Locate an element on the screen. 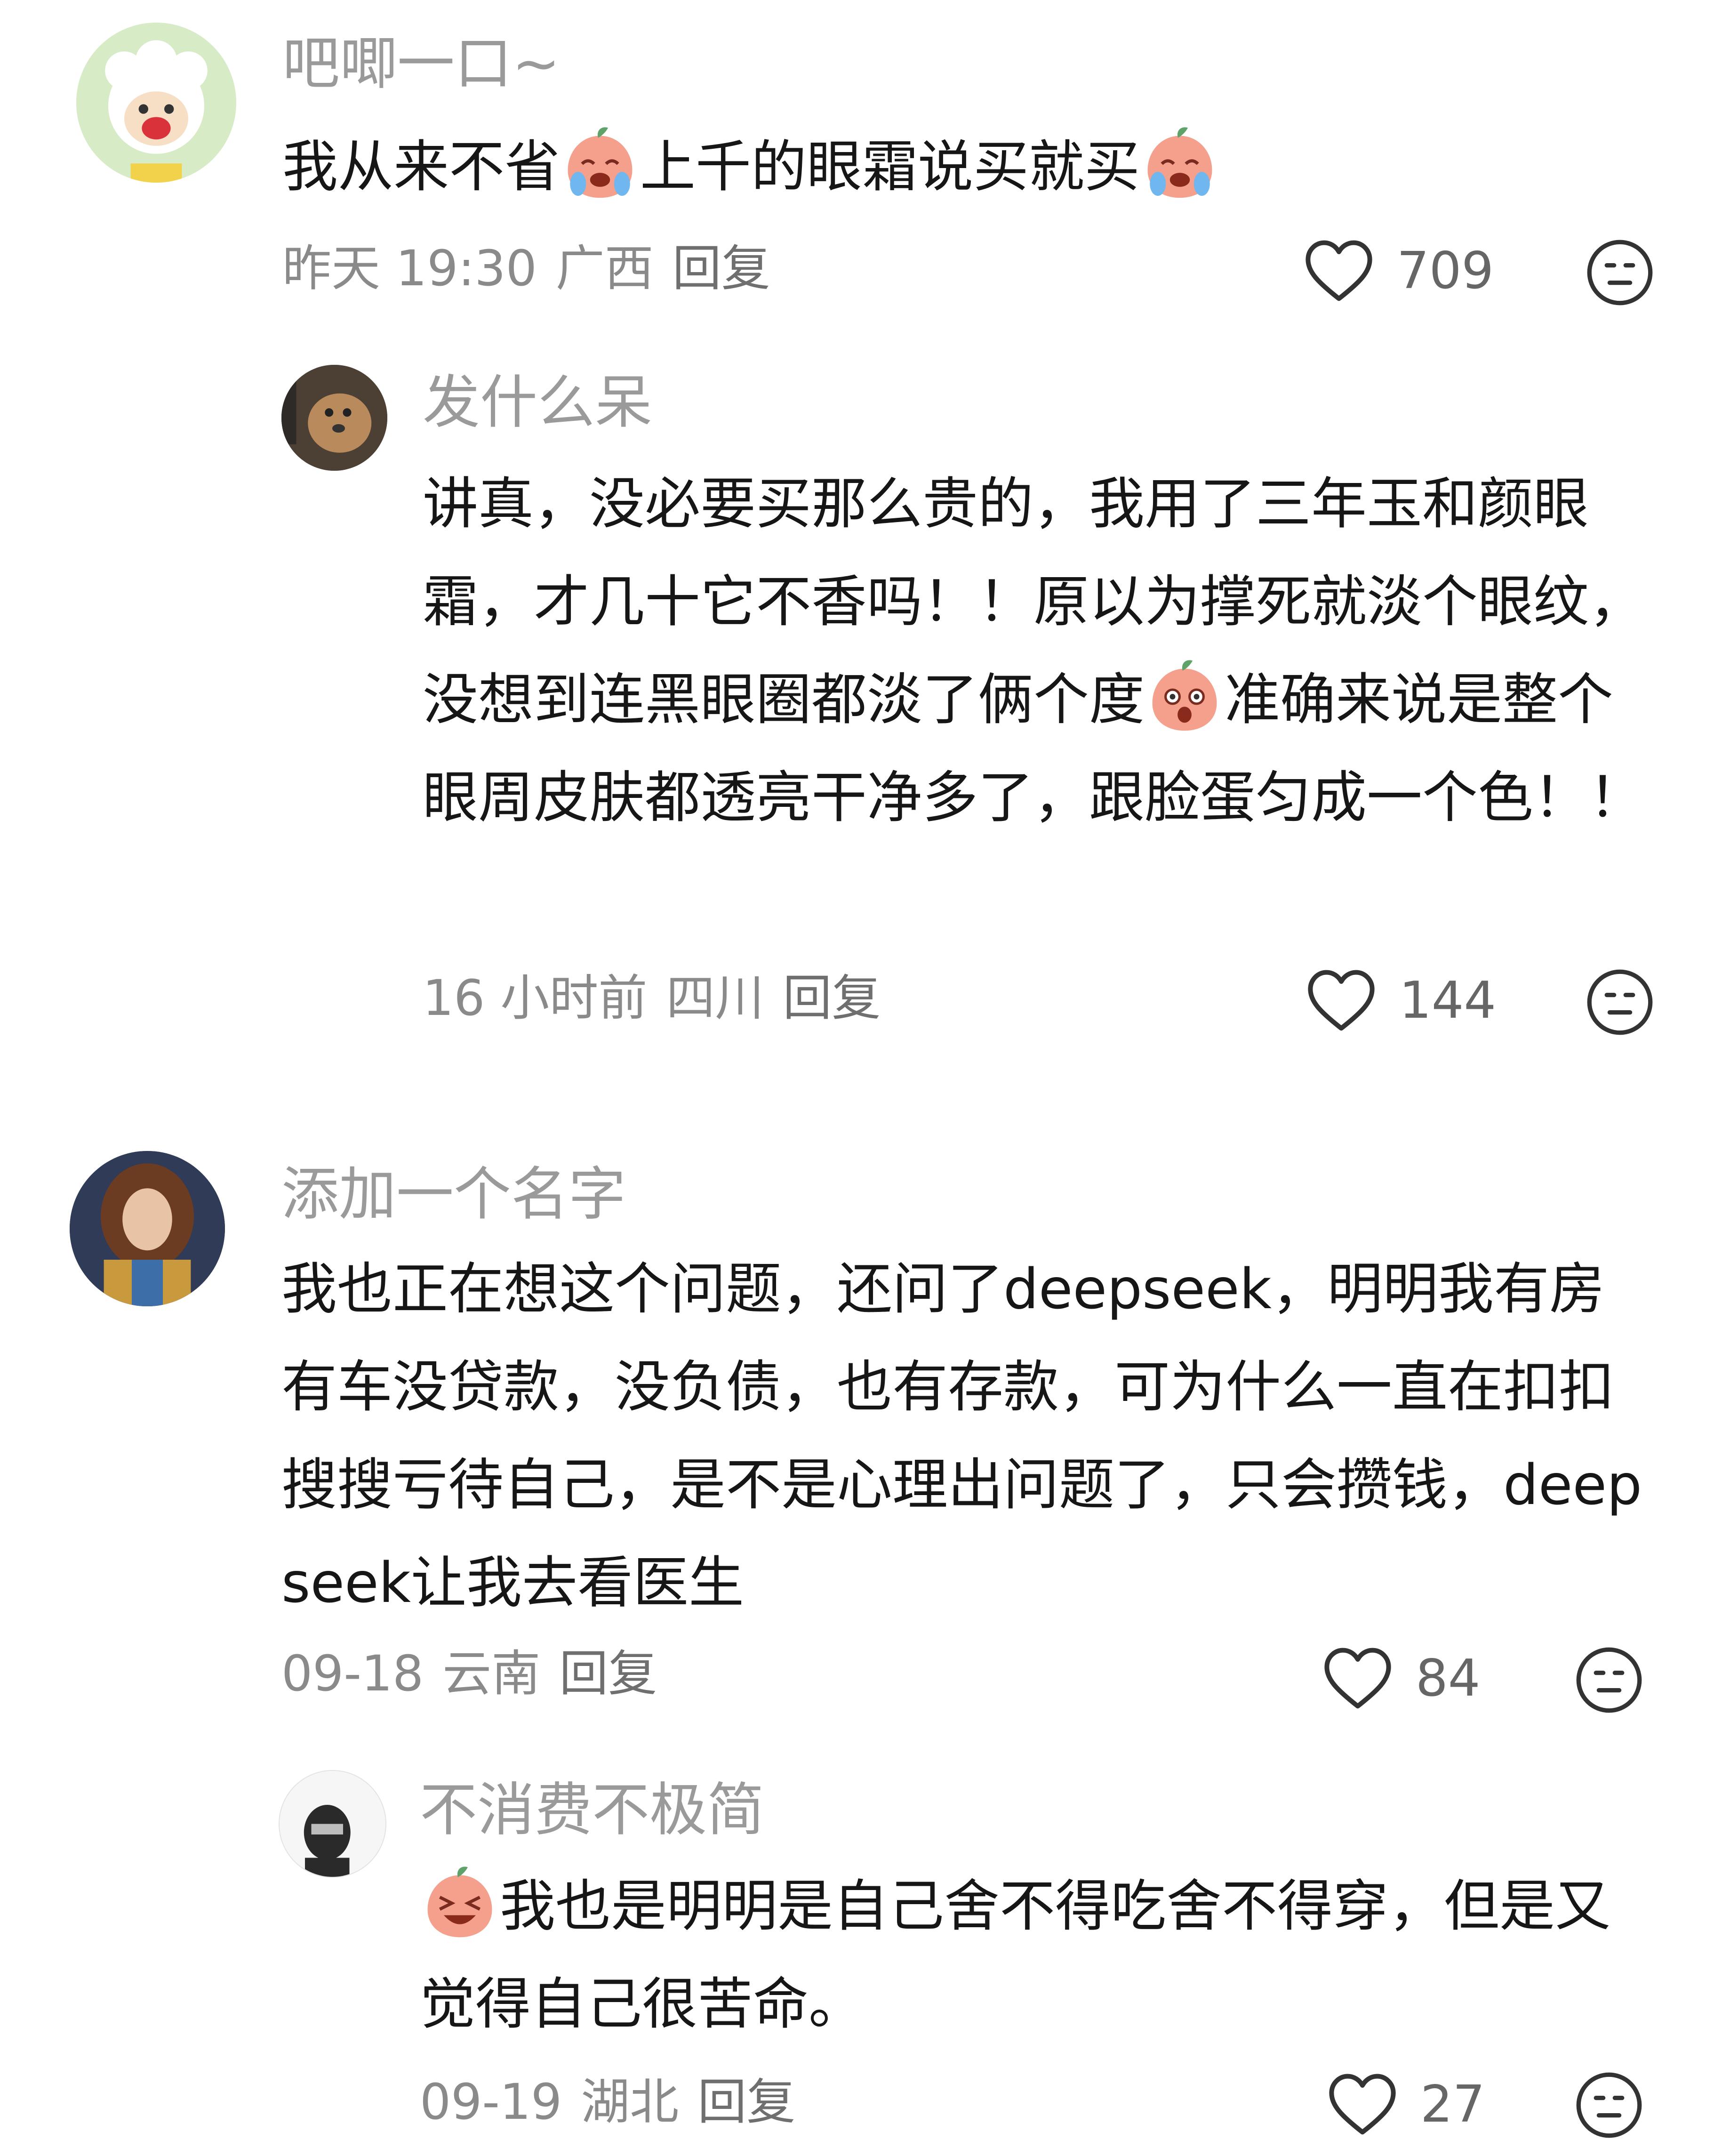 This screenshot has width=1714, height=2156. comment-region: 云南 is located at coordinates (491, 1673).